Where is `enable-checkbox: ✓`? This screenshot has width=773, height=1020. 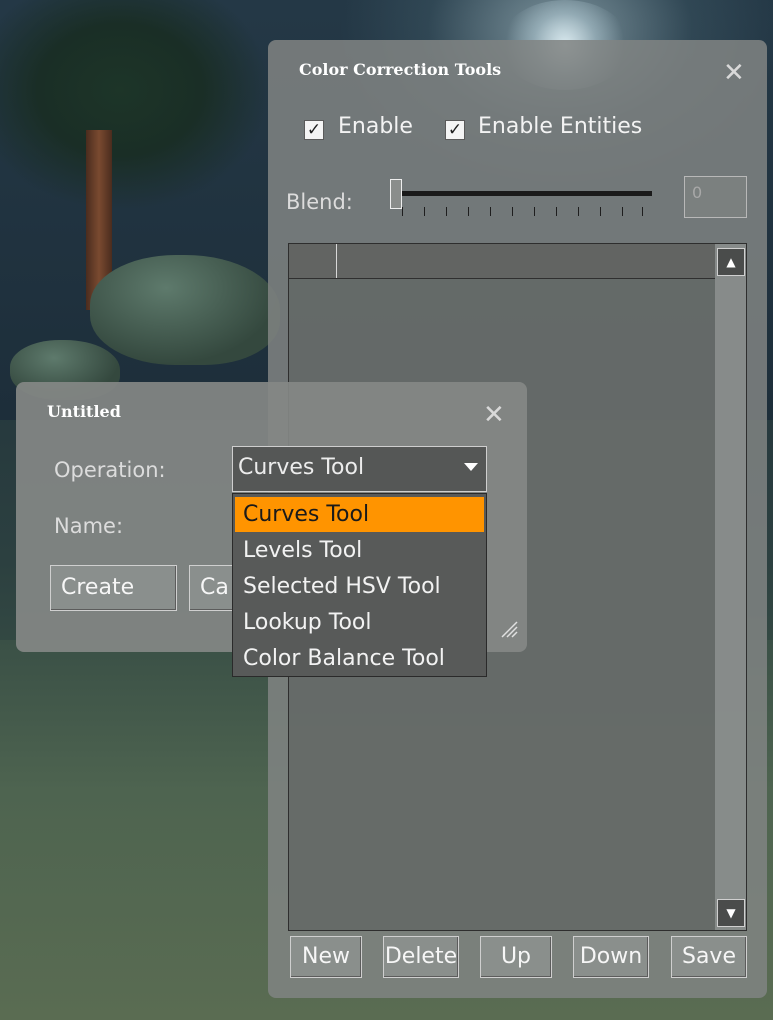 enable-checkbox: ✓ is located at coordinates (314, 130).